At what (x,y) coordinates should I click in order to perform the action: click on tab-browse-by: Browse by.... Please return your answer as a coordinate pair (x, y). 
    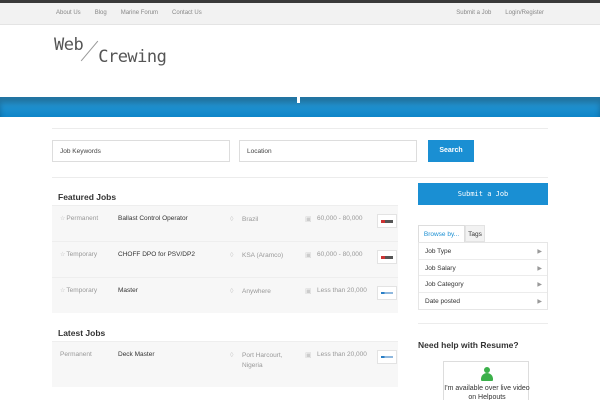
    Looking at the image, I should click on (441, 233).